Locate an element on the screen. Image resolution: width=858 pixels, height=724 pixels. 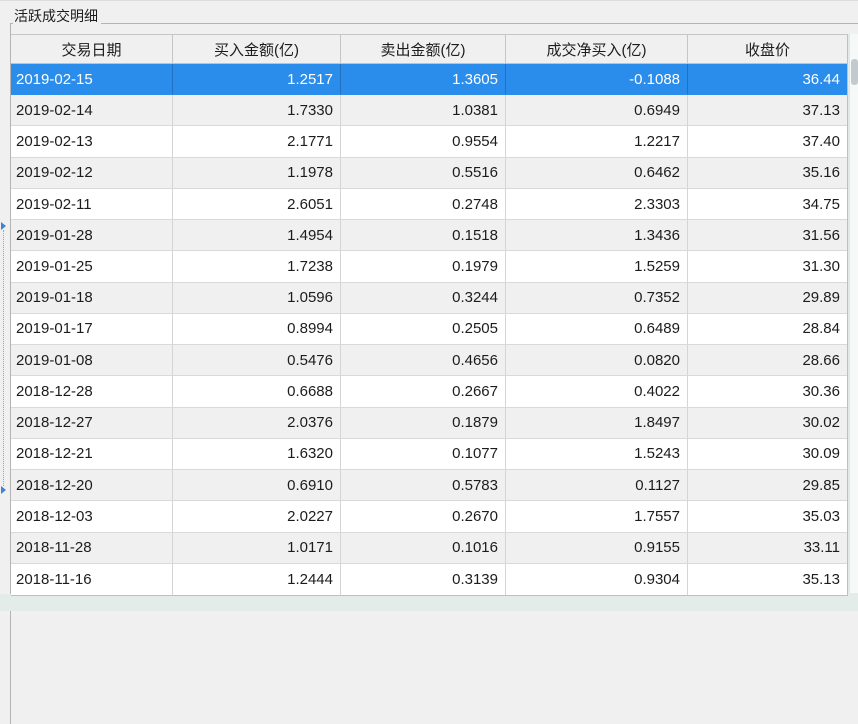
table-row: 2018-12-28 0.6688 0.2667 0.4022 30.36 is located at coordinates (429, 392).